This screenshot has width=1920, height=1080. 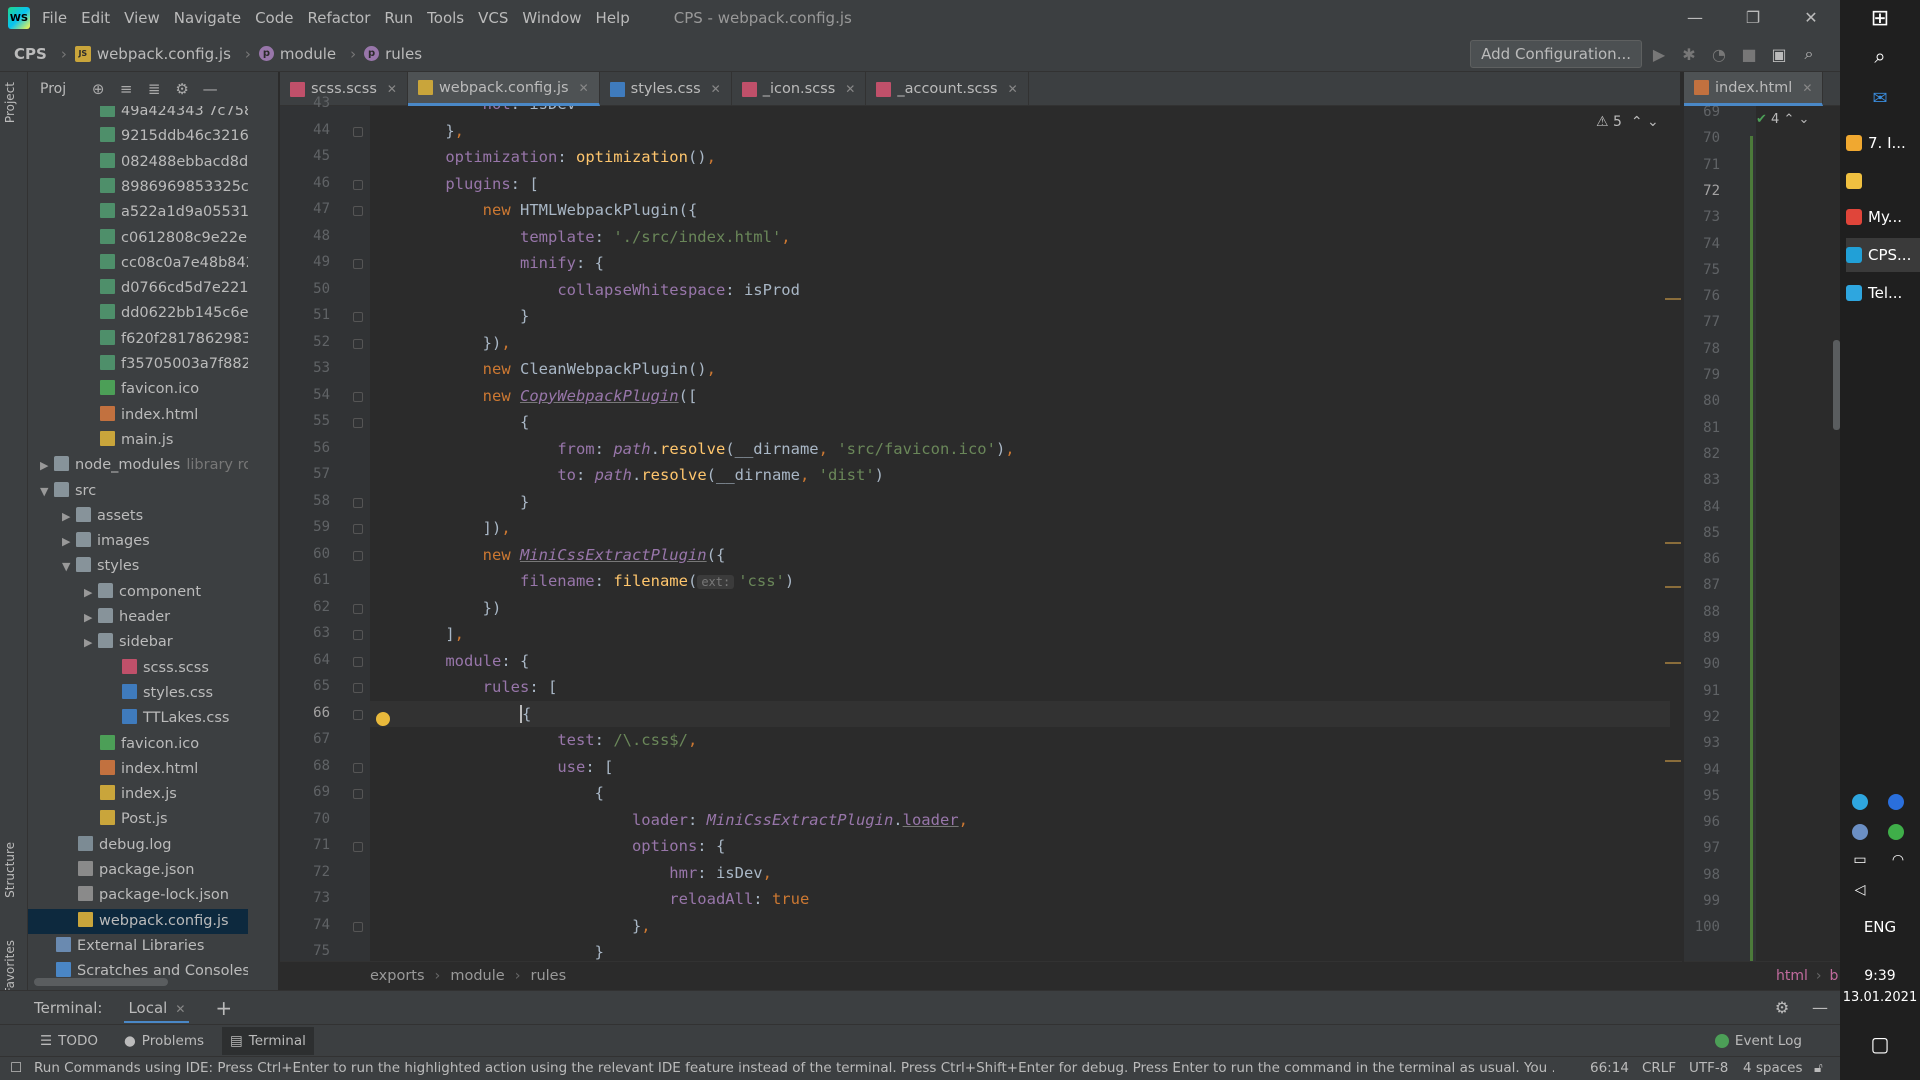 I want to click on line-number: 46, so click(x=305, y=183).